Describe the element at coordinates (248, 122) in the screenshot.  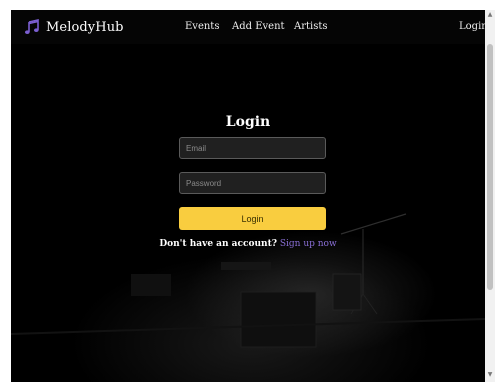
I see `login-title: Login` at that location.